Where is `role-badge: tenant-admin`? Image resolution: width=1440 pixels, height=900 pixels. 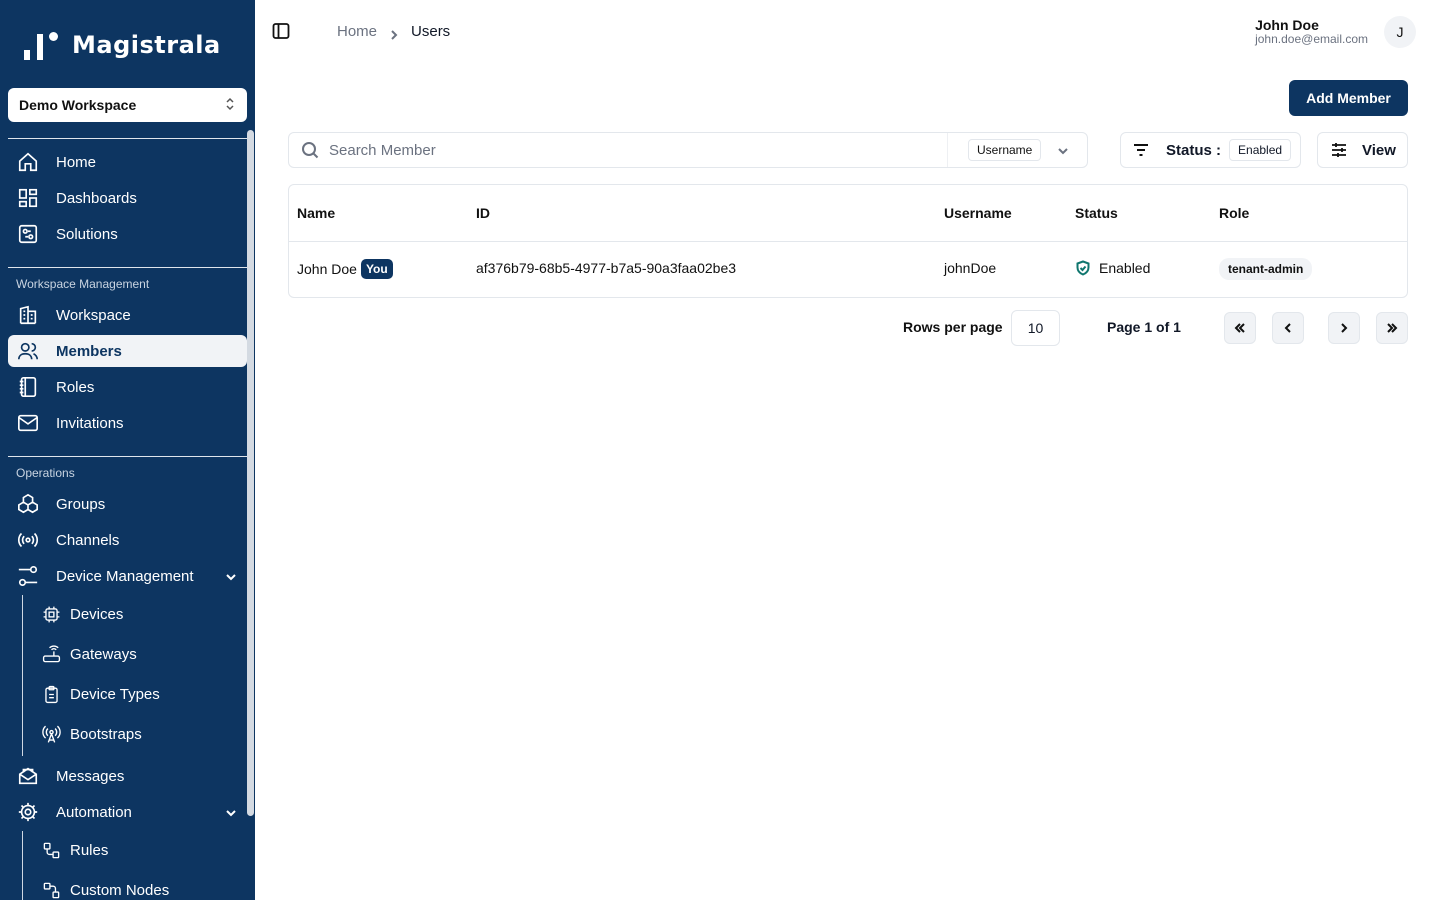
role-badge: tenant-admin is located at coordinates (1266, 269).